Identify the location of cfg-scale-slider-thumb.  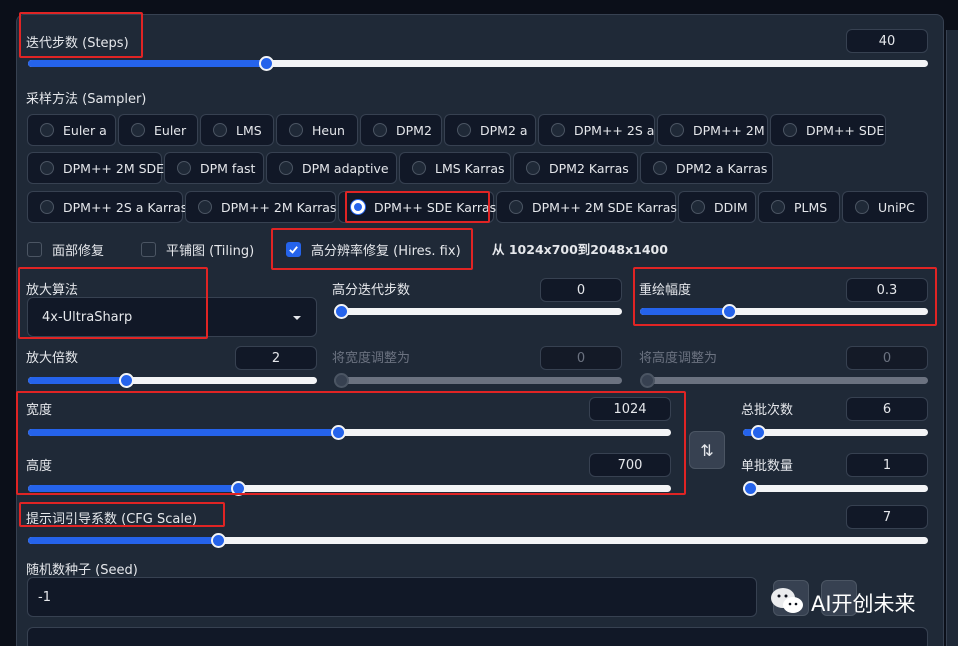
(218, 540).